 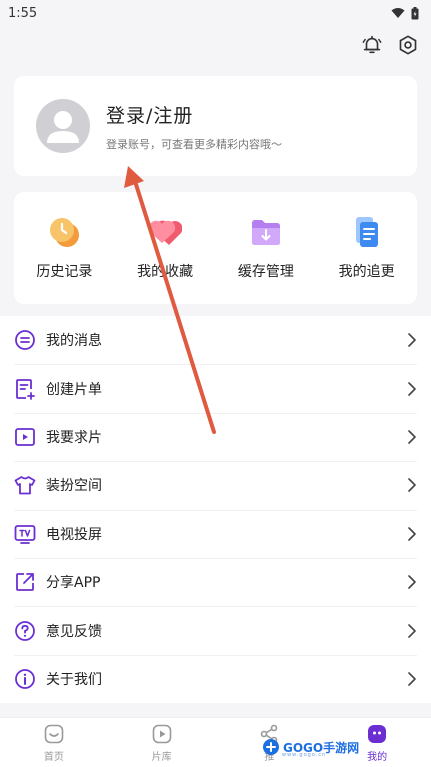 What do you see at coordinates (266, 248) in the screenshot?
I see `quick-item-cache: 缓存管理` at bounding box center [266, 248].